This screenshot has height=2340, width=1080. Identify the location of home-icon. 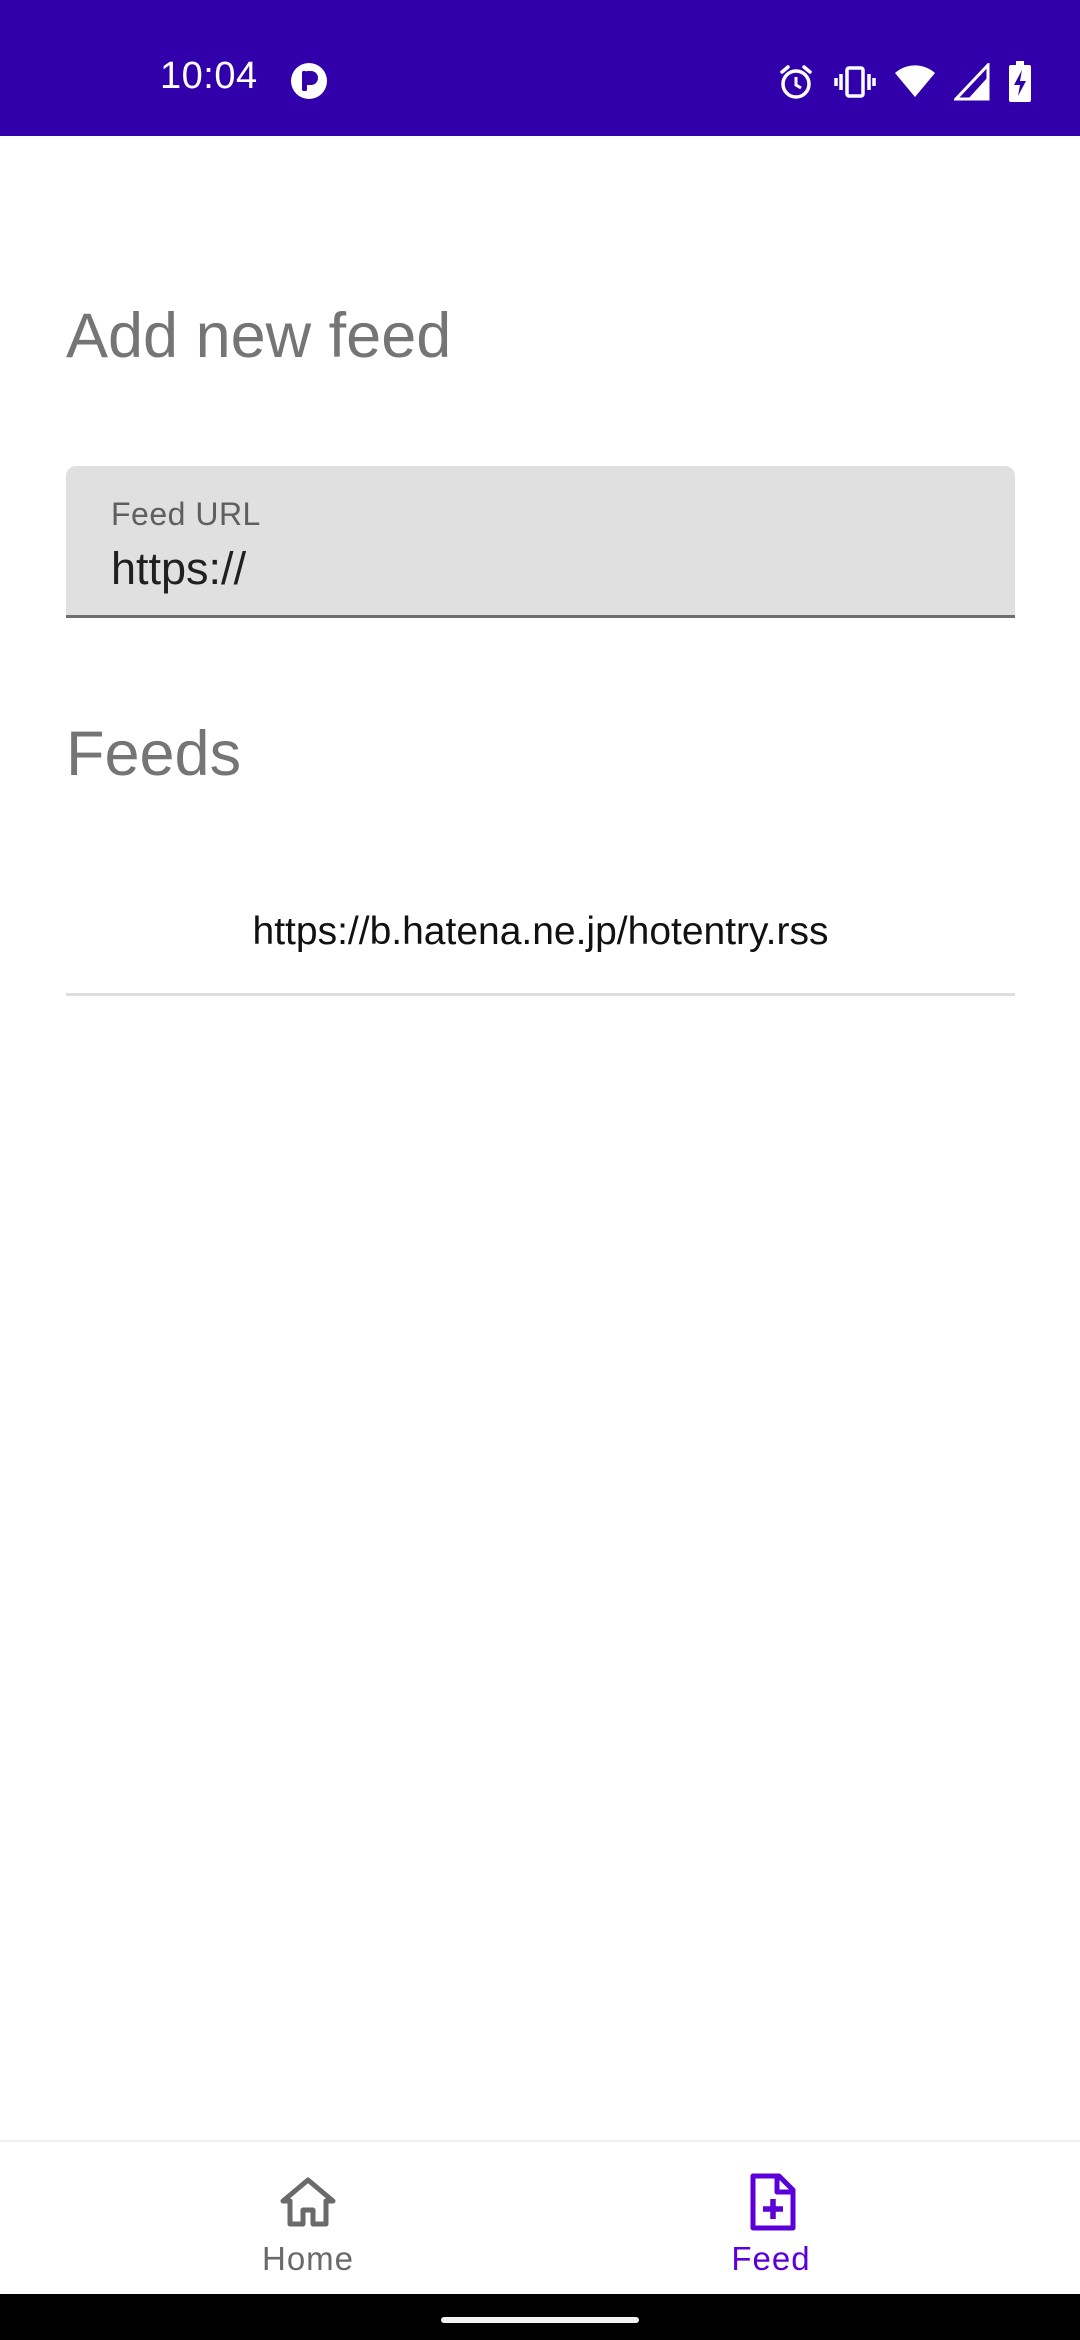
(308, 2202).